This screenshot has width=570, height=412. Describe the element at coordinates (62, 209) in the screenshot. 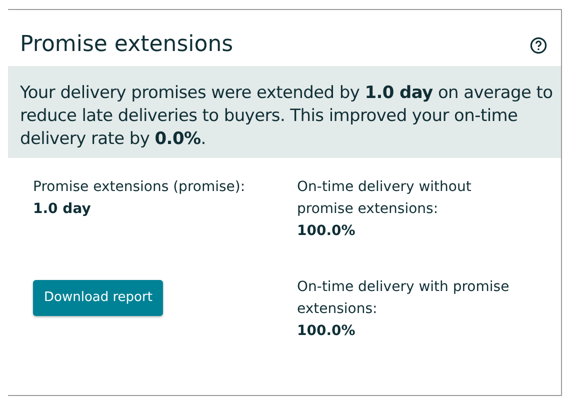

I see `metric-value: 1.0 day` at that location.